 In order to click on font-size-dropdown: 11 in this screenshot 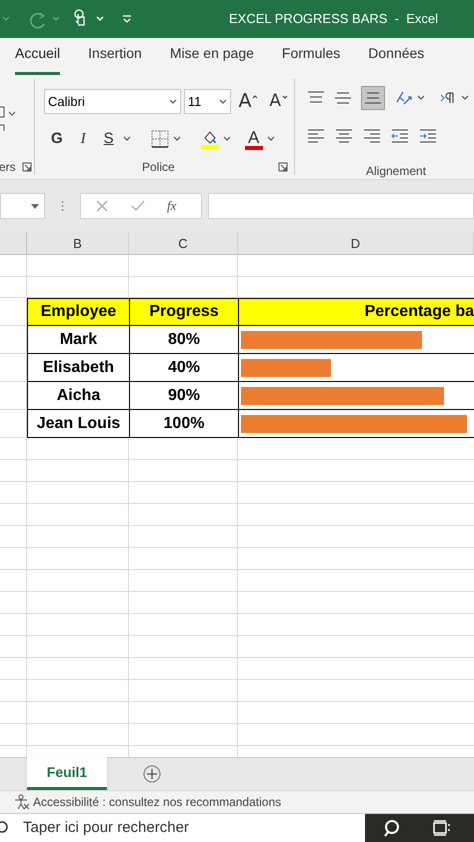, I will do `click(208, 101)`.